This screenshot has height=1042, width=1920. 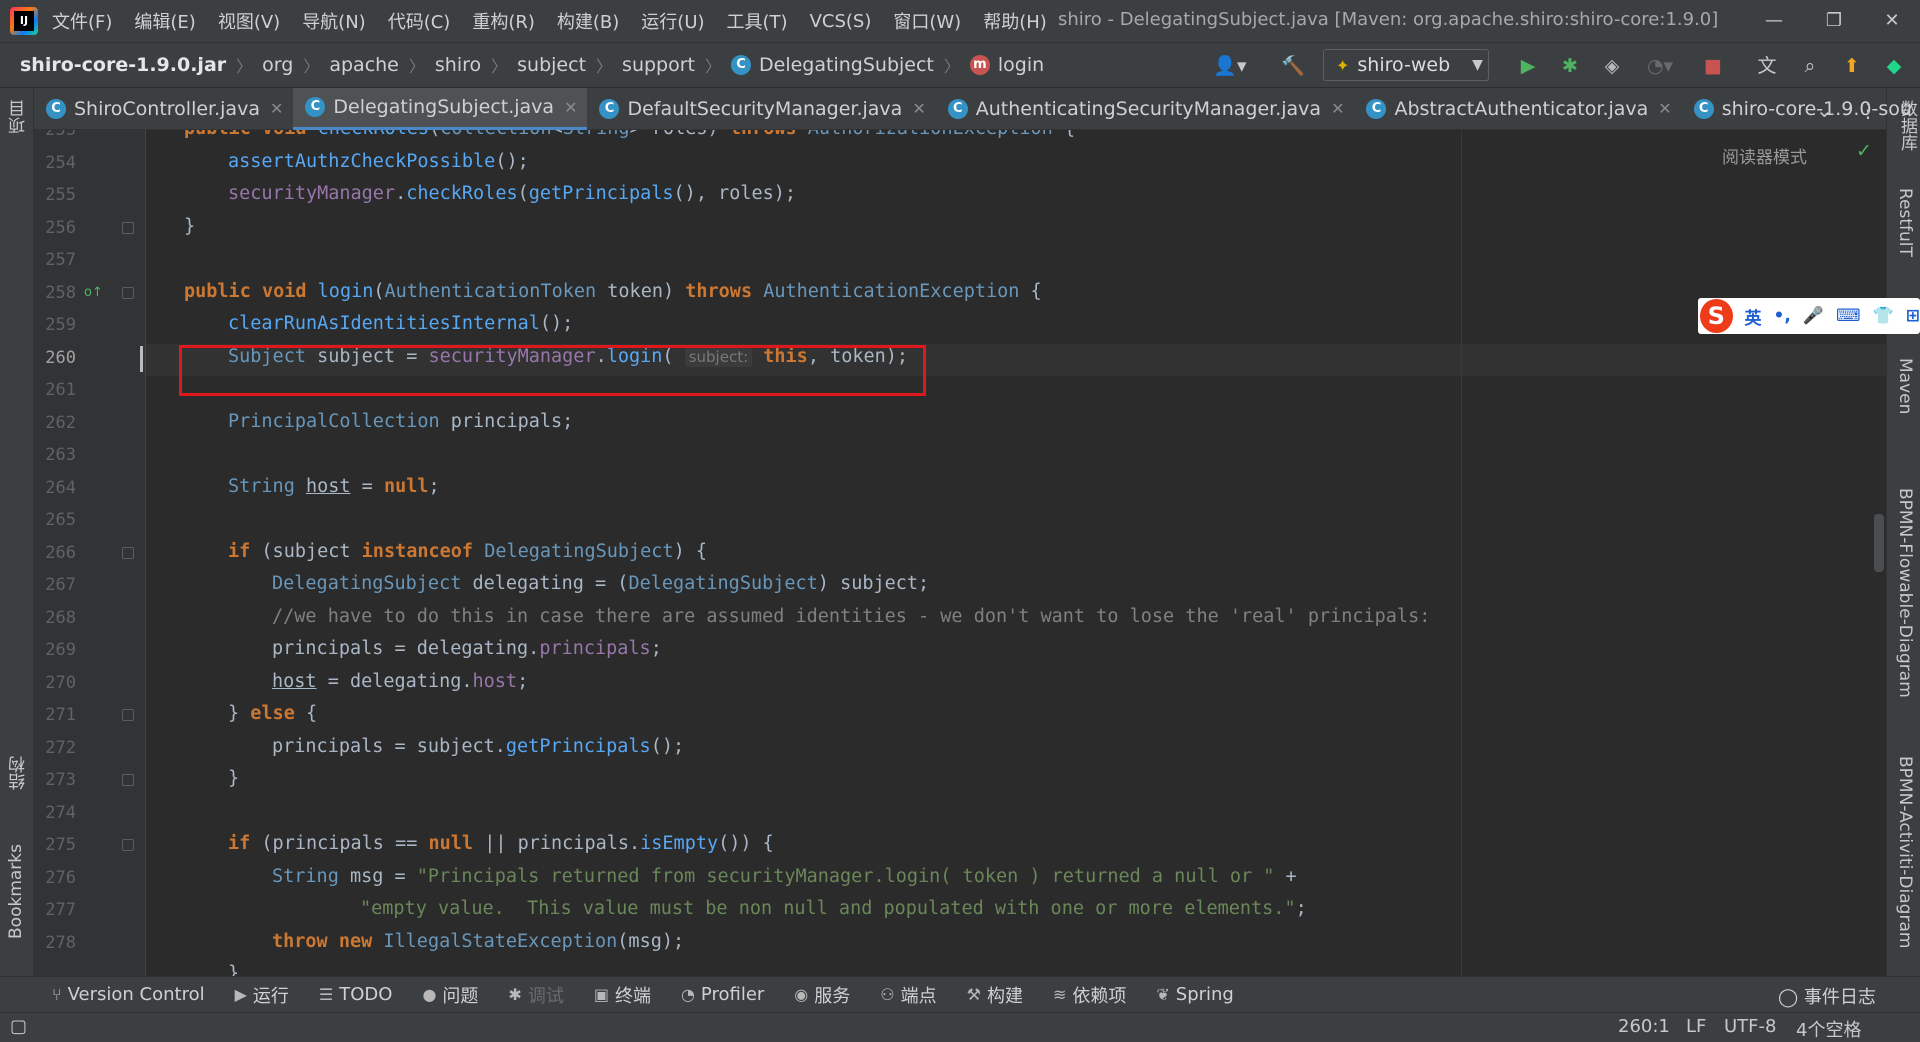 What do you see at coordinates (1089, 995) in the screenshot?
I see `tool-dependencies: ≋ 依赖项` at bounding box center [1089, 995].